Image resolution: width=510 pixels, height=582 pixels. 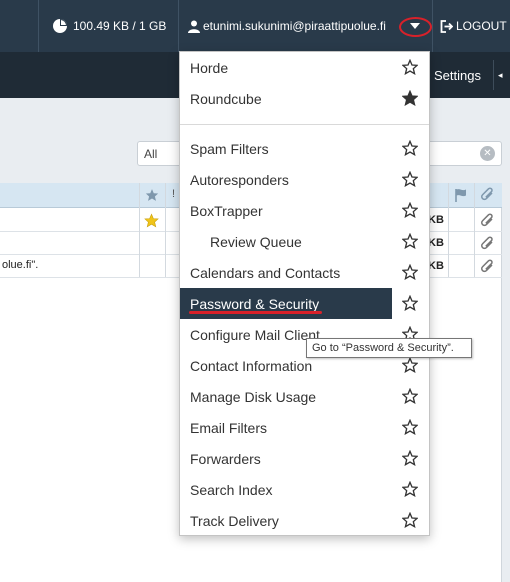 I want to click on menu-item-password-security: Password & Security, so click(x=286, y=303).